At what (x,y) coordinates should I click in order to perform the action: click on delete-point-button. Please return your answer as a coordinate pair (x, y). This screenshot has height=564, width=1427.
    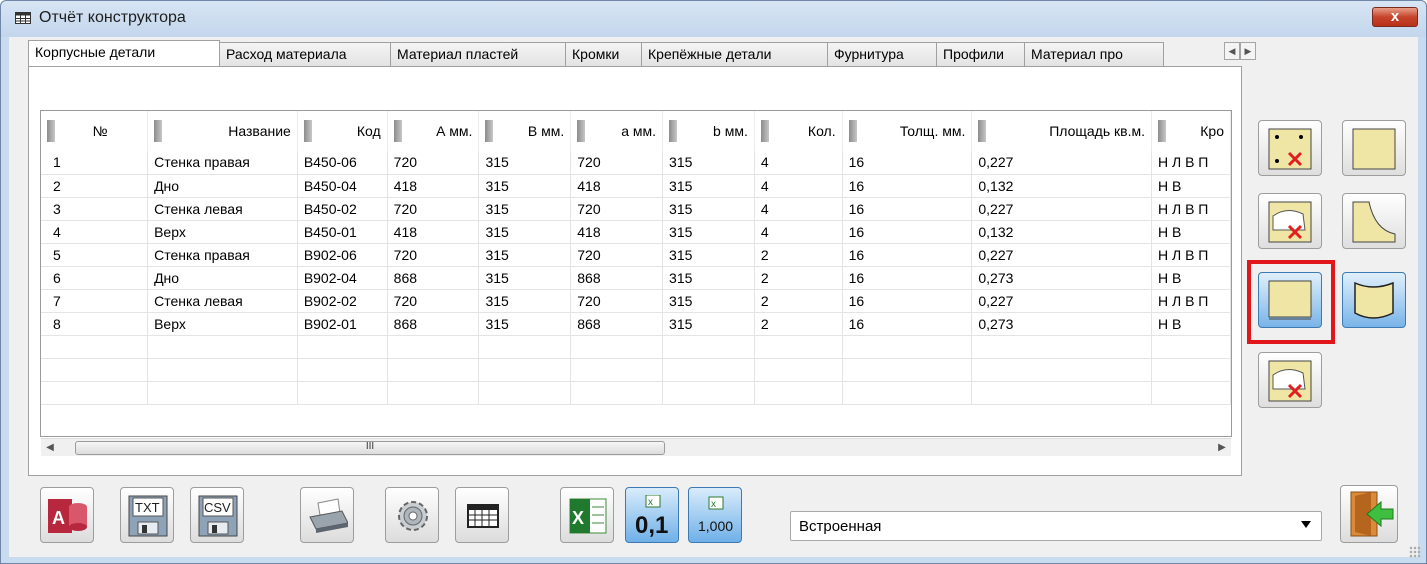
    Looking at the image, I should click on (1290, 148).